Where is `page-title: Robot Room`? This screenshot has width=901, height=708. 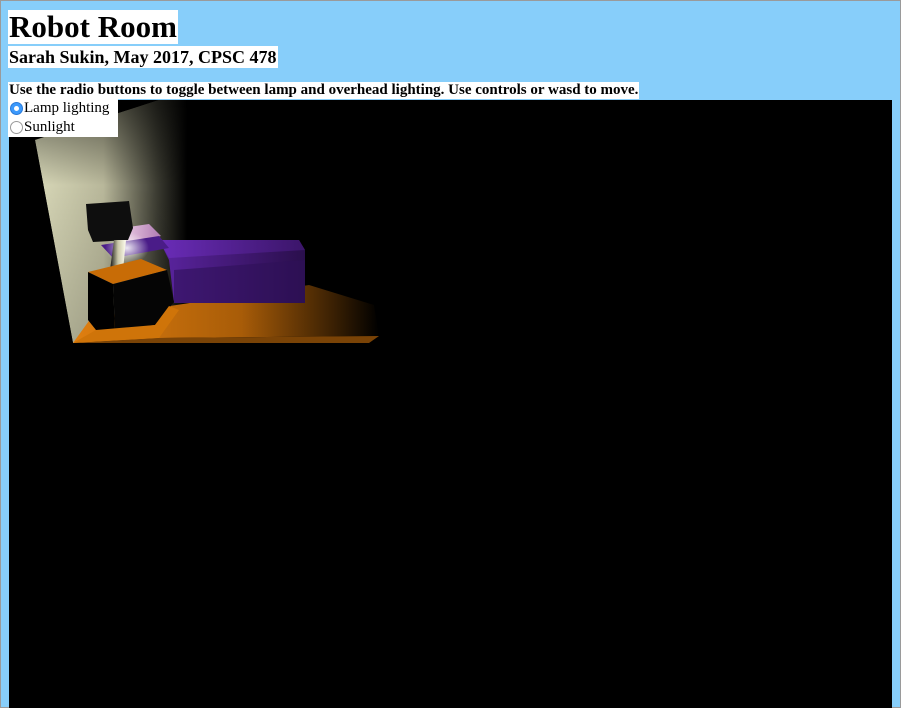 page-title: Robot Room is located at coordinates (93, 26).